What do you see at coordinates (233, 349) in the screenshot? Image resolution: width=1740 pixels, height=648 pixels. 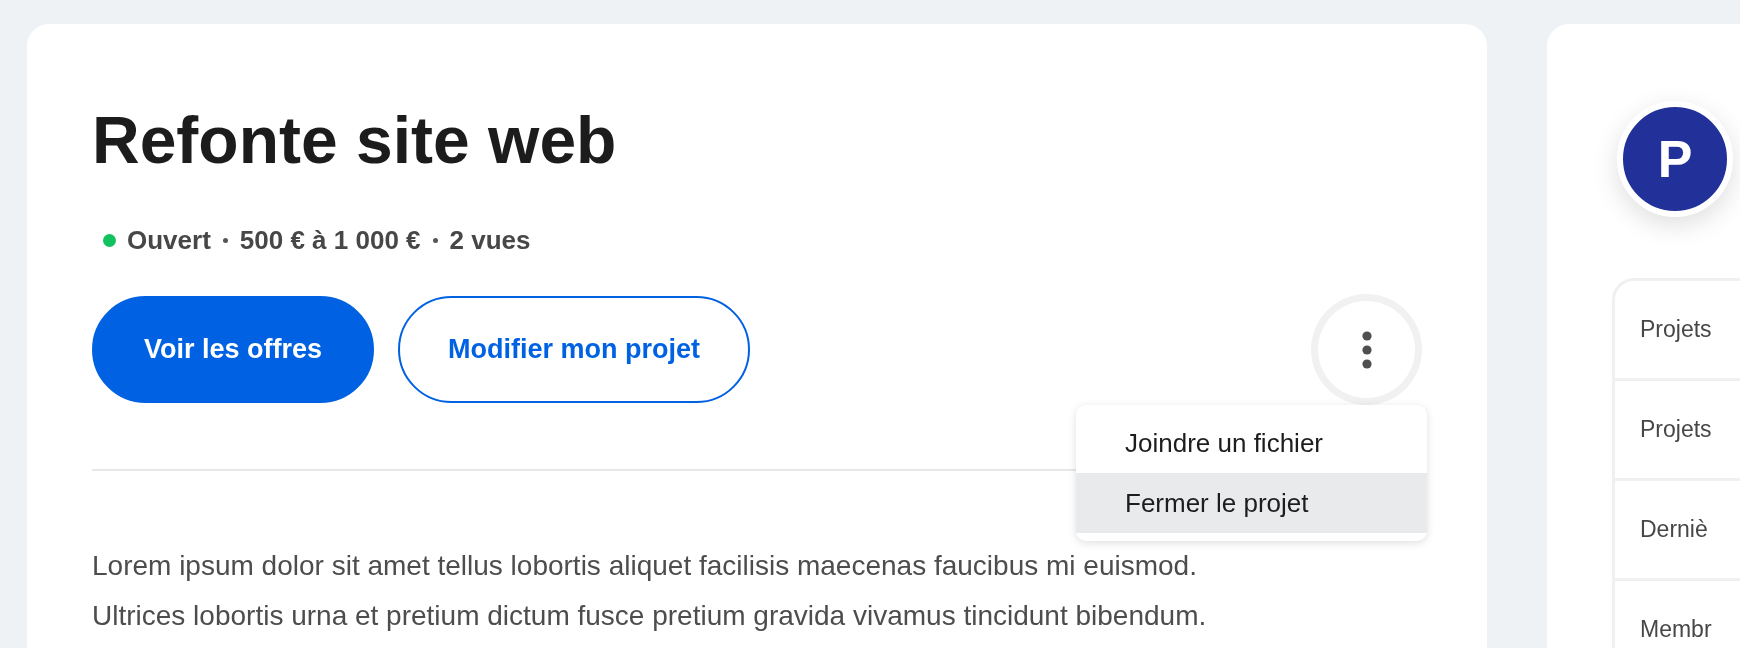 I see `primary-button: Voir les offres` at bounding box center [233, 349].